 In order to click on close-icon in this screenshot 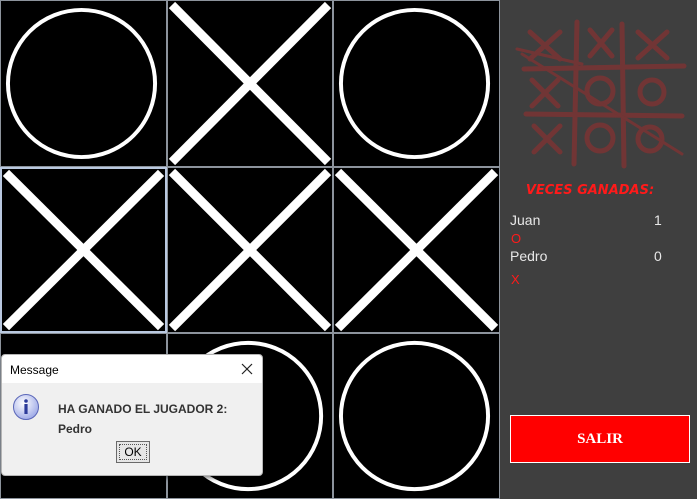, I will do `click(247, 369)`.